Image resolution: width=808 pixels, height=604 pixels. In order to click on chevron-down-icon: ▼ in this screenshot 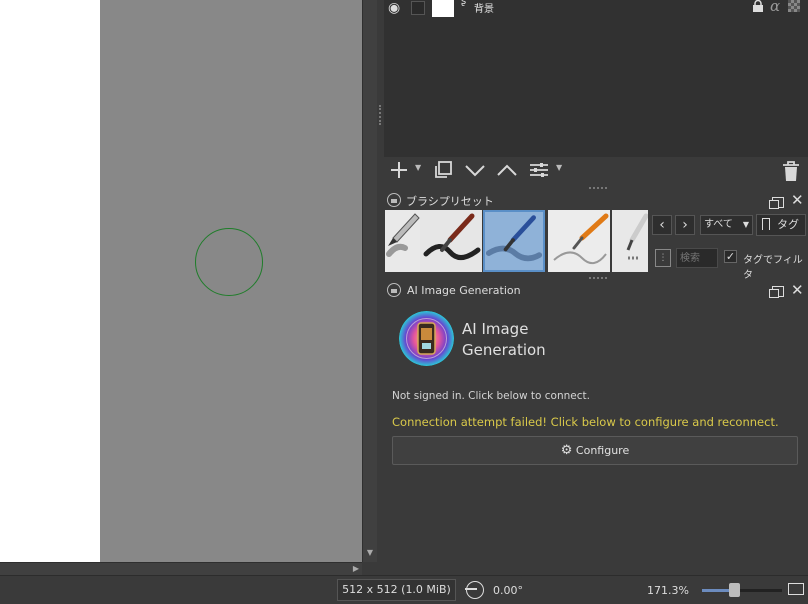, I will do `click(745, 224)`.